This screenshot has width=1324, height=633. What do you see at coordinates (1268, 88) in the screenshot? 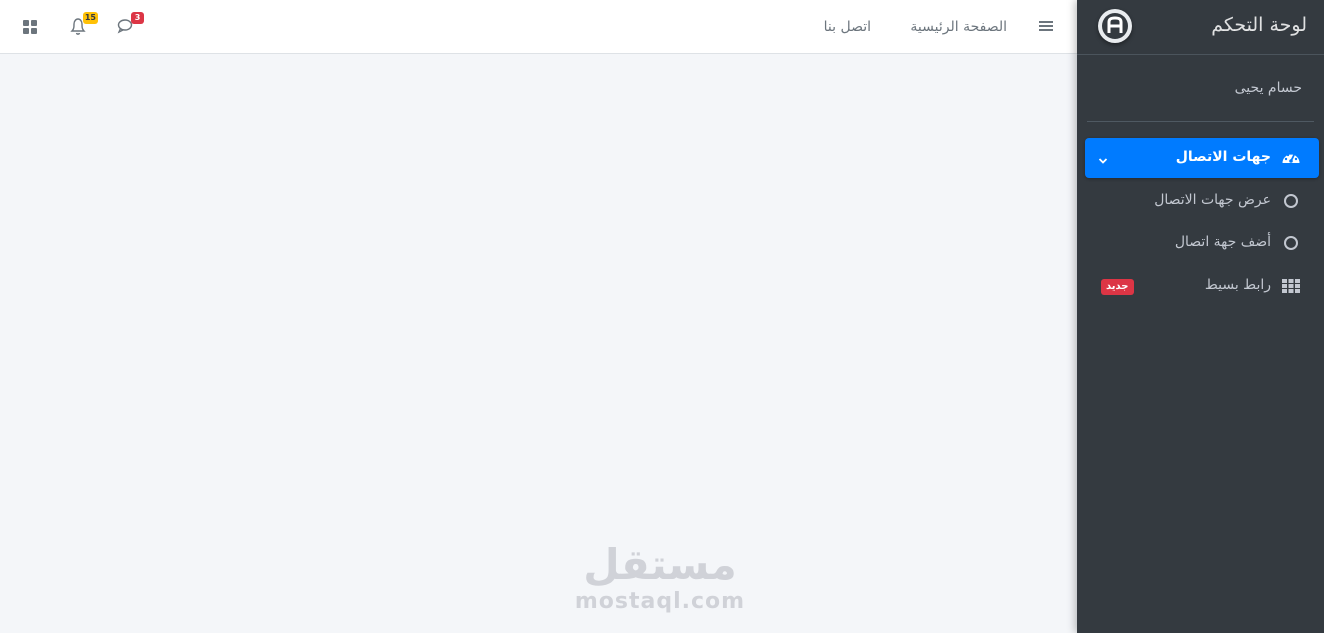
I see `user-name-link: حسام يحيى` at bounding box center [1268, 88].